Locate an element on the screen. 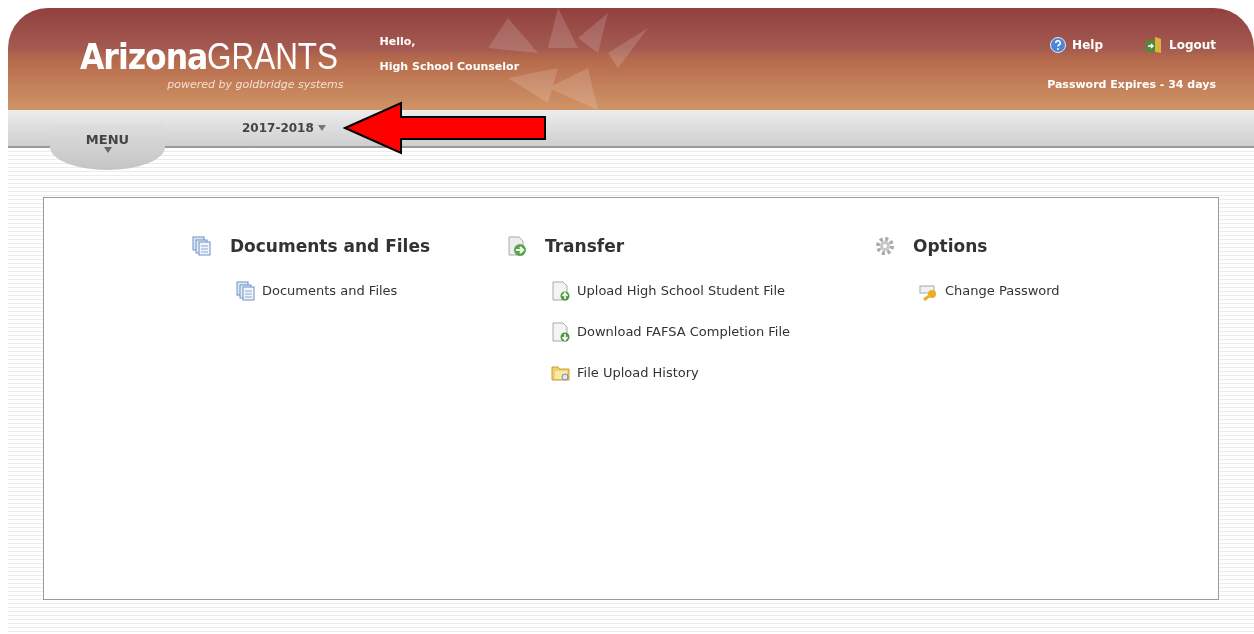 The width and height of the screenshot is (1254, 634). menu-link: File Upload History is located at coordinates (713, 372).